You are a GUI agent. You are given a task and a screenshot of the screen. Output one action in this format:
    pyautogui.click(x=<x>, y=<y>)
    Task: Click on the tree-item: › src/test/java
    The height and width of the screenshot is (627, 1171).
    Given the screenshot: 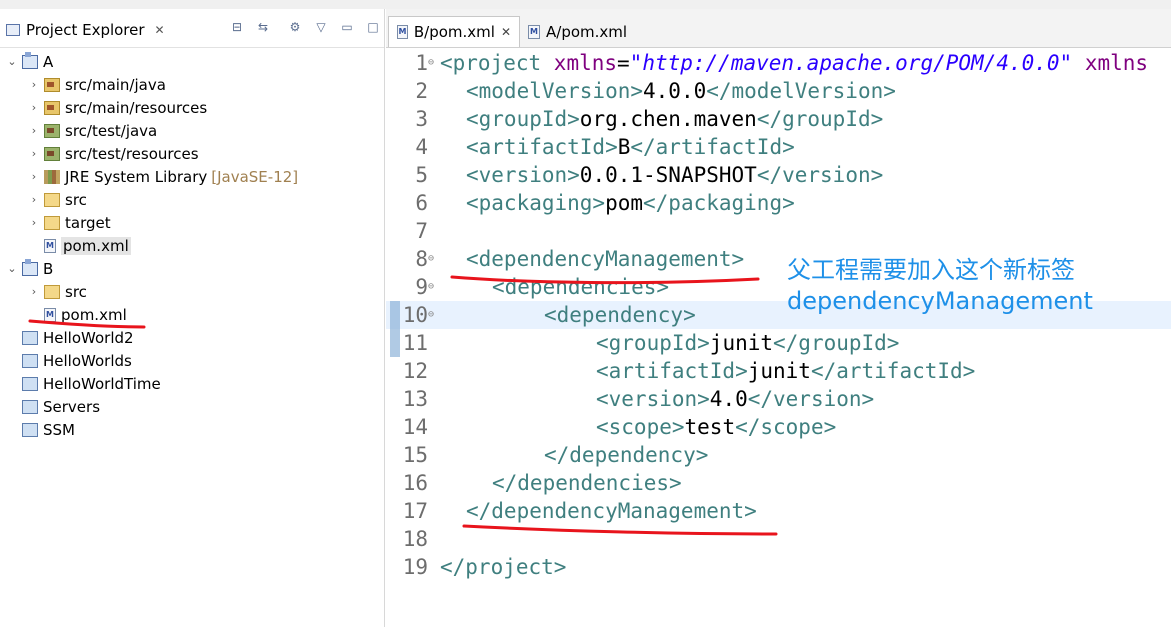 What is the action you would take?
    pyautogui.click(x=92, y=130)
    